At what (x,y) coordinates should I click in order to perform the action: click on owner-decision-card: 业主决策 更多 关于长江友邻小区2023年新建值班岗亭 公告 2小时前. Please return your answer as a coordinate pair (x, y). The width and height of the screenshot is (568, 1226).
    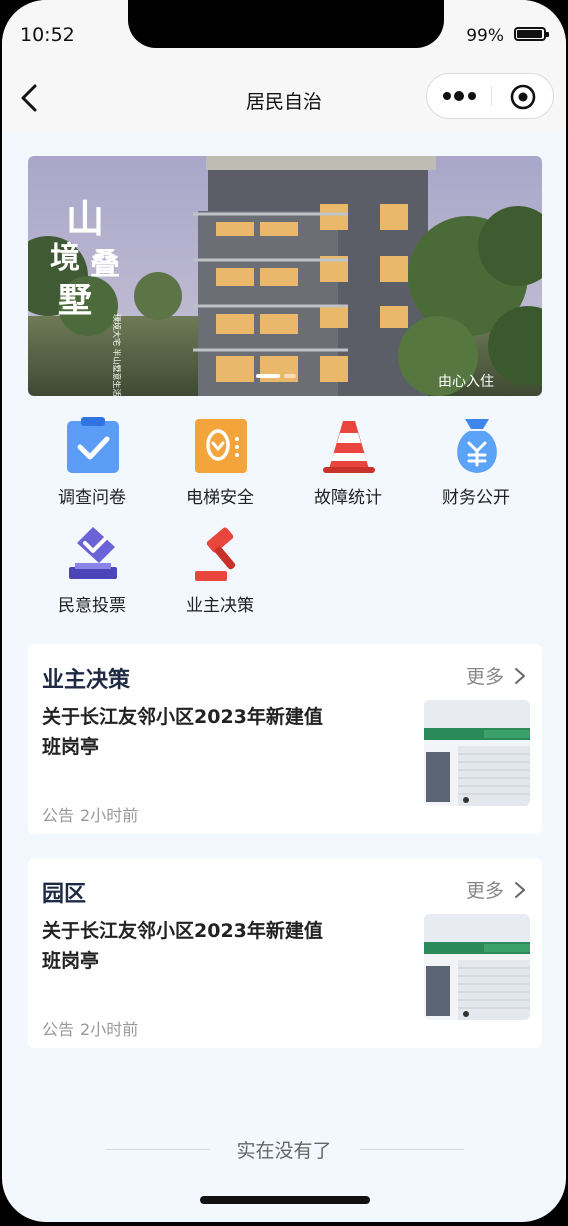
    Looking at the image, I should click on (285, 739).